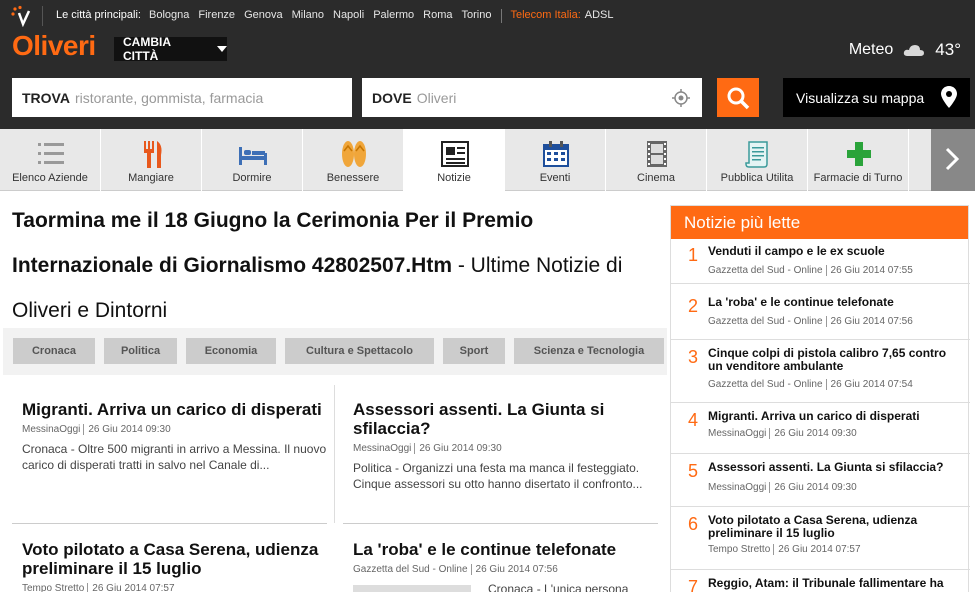 Image resolution: width=975 pixels, height=592 pixels. I want to click on tab-politica: Politica, so click(140, 351).